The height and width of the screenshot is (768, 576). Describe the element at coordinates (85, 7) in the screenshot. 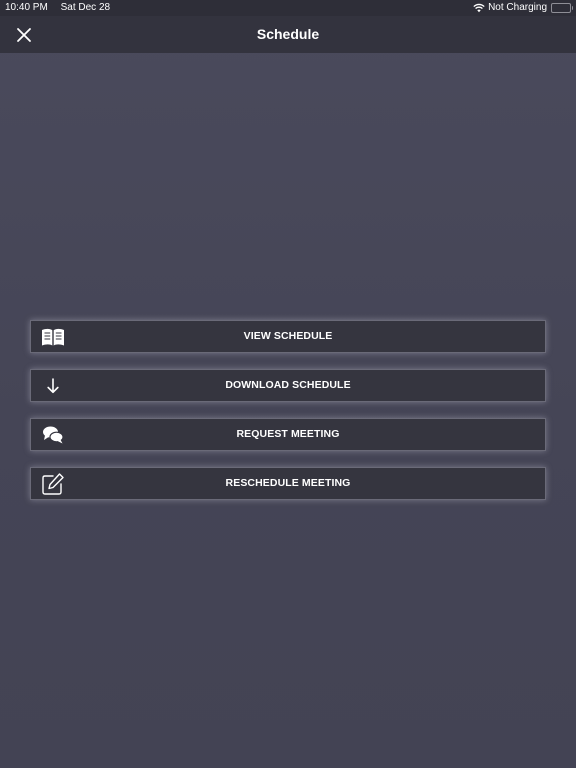

I see `status-date: Sat Dec 28` at that location.